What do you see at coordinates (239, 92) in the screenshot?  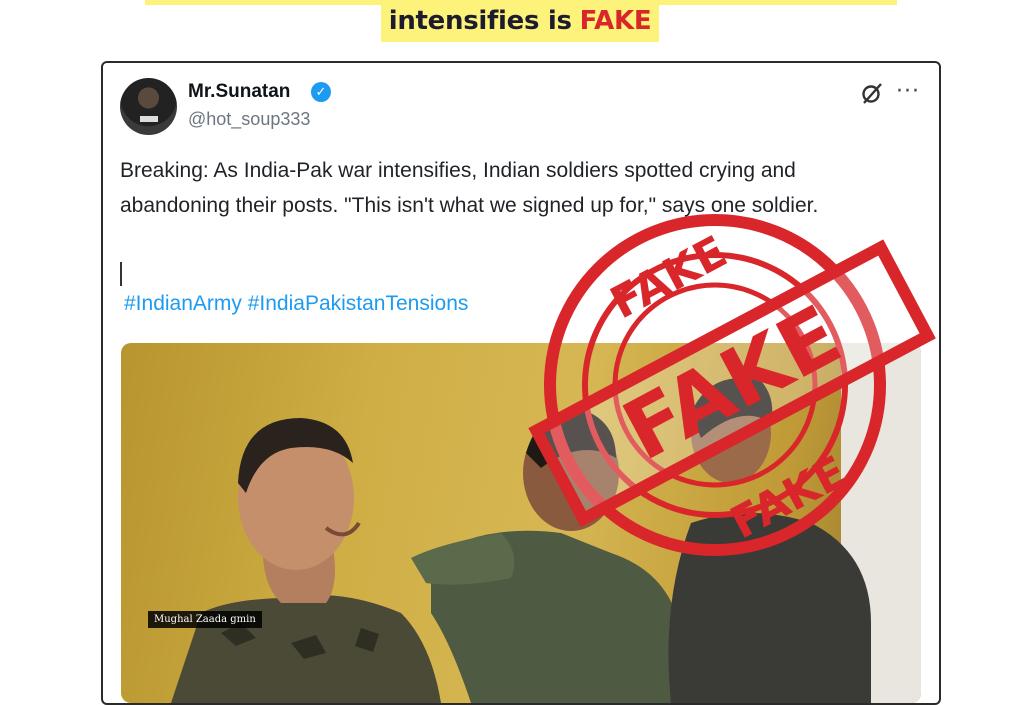 I see `author-name: Mr.Sunatan` at bounding box center [239, 92].